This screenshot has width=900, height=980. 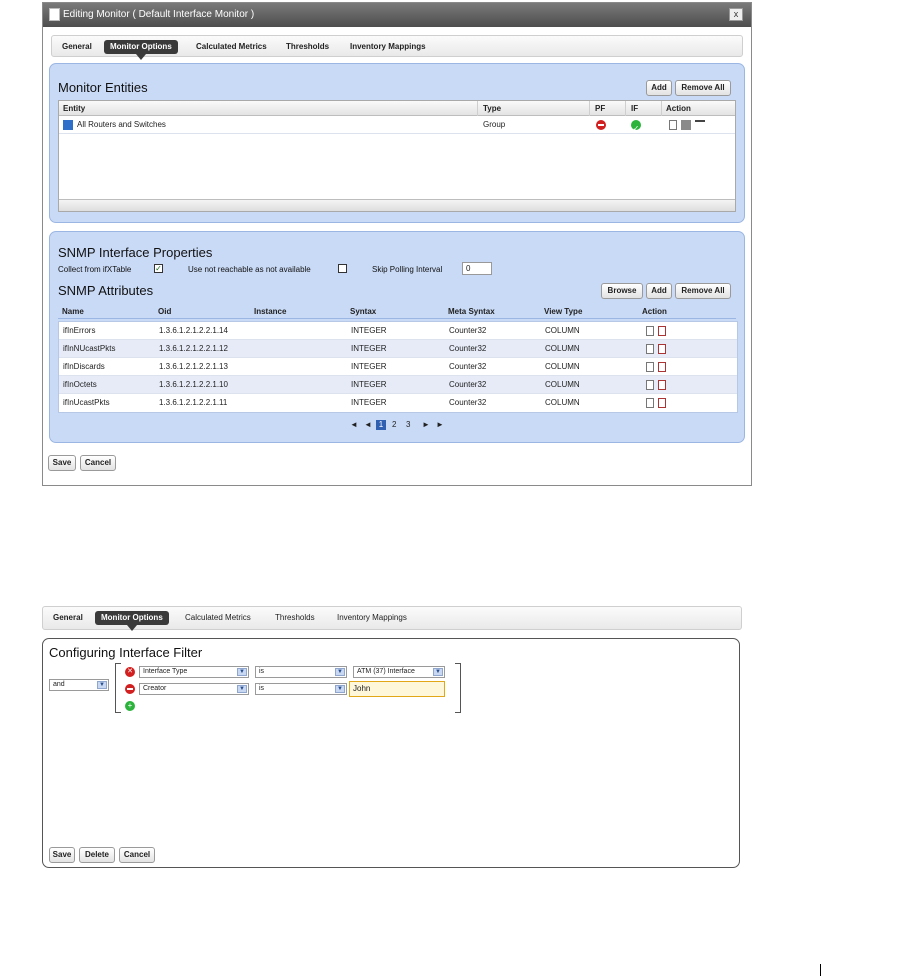 I want to click on col-type: Type, so click(x=492, y=108).